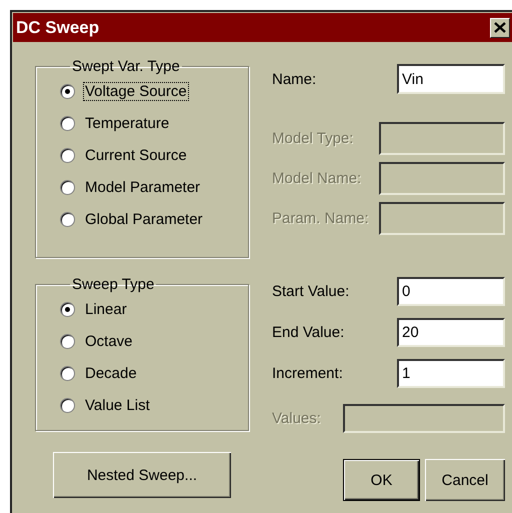  Describe the element at coordinates (142, 187) in the screenshot. I see `radio-label: Model Parameter` at that location.